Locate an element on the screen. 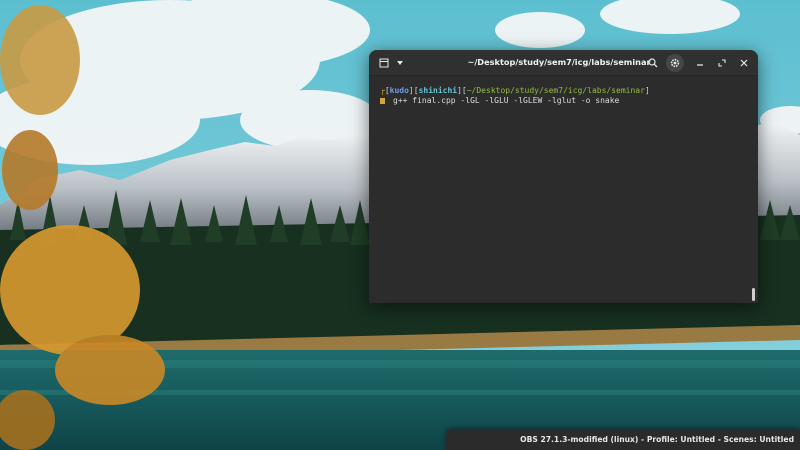  prompt-user: kudo is located at coordinates (399, 90).